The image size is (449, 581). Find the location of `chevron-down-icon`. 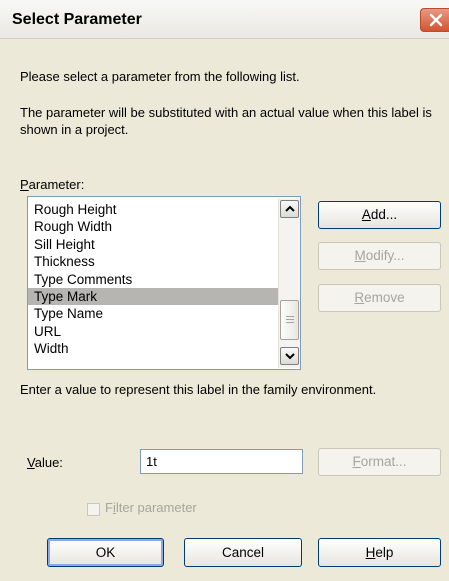

chevron-down-icon is located at coordinates (290, 356).